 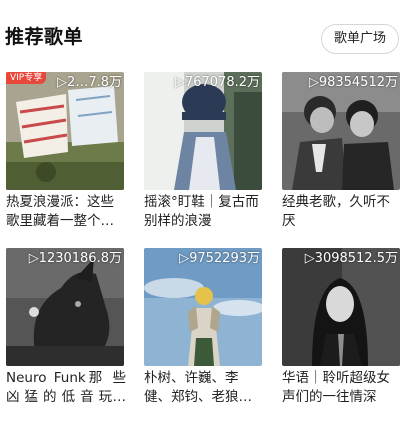 What do you see at coordinates (353, 82) in the screenshot?
I see `play-count: ▷98354512万` at bounding box center [353, 82].